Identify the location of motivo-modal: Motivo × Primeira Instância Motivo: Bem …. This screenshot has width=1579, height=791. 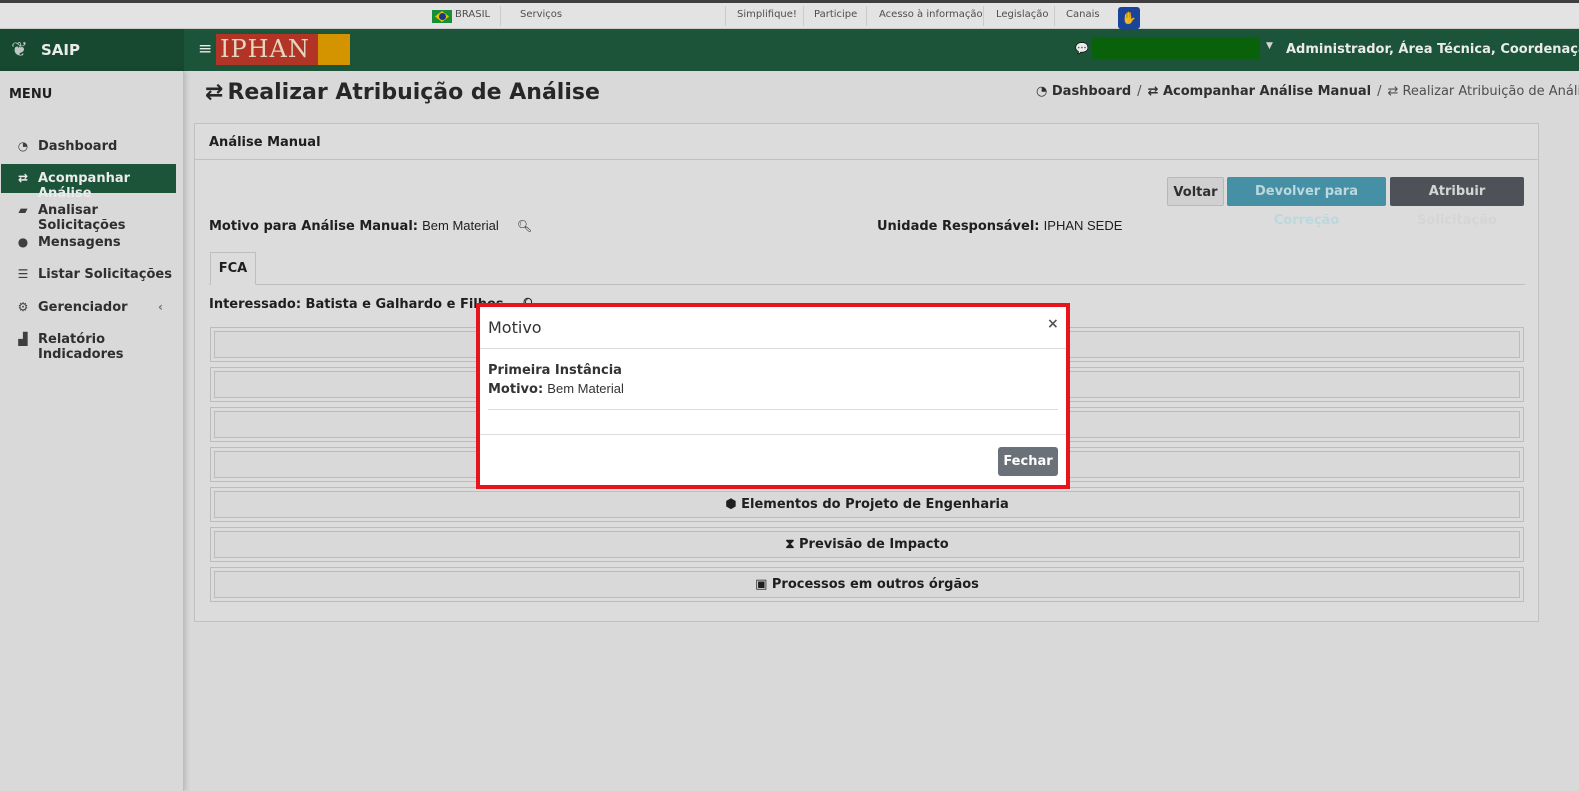
(773, 396).